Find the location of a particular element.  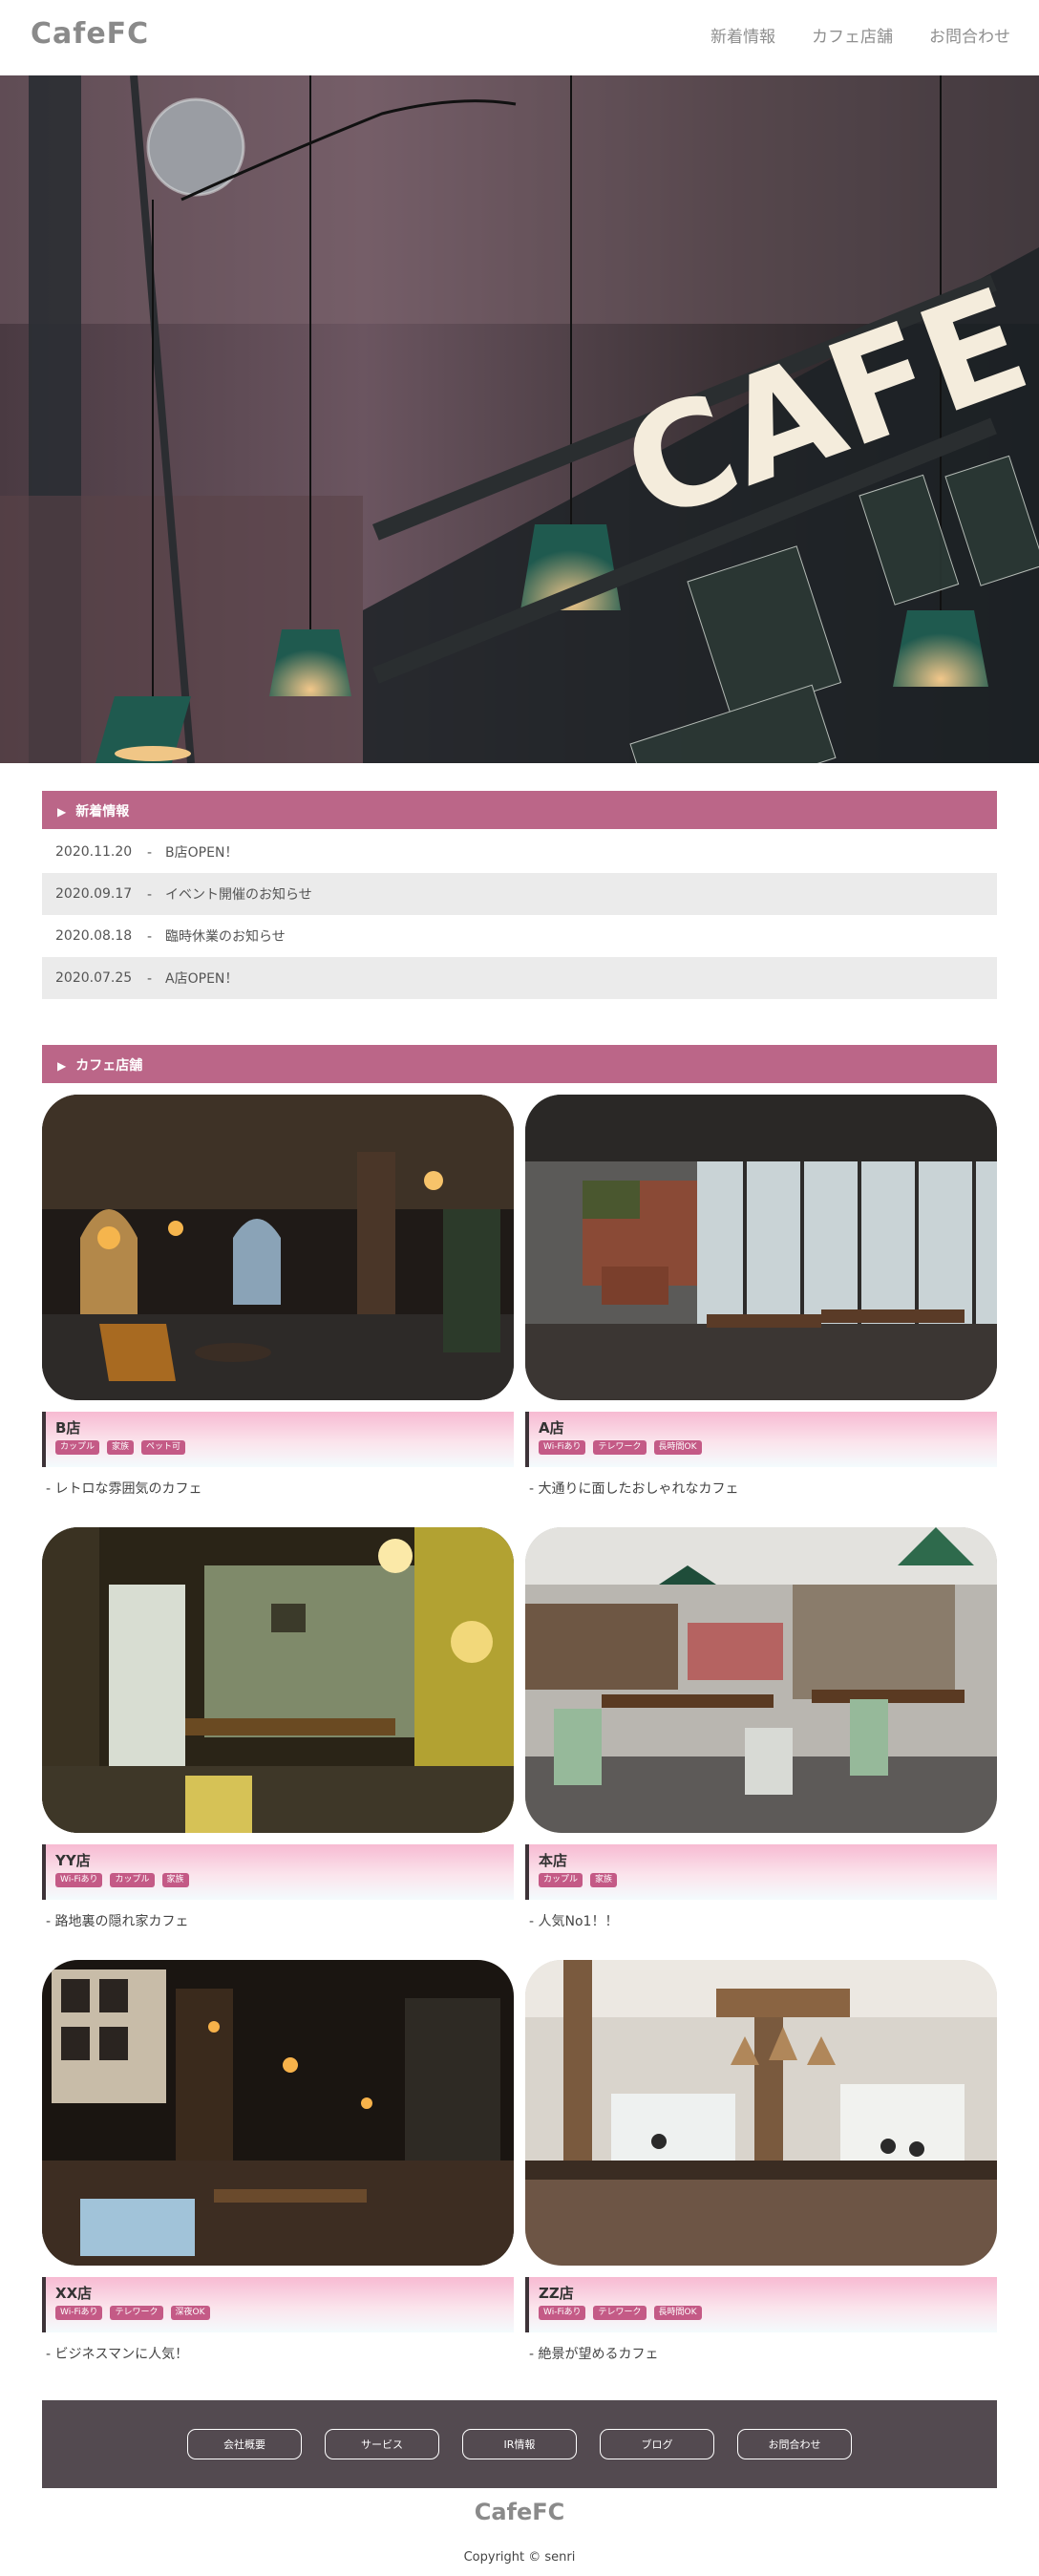

shop-tag: ペット可 is located at coordinates (163, 1447).